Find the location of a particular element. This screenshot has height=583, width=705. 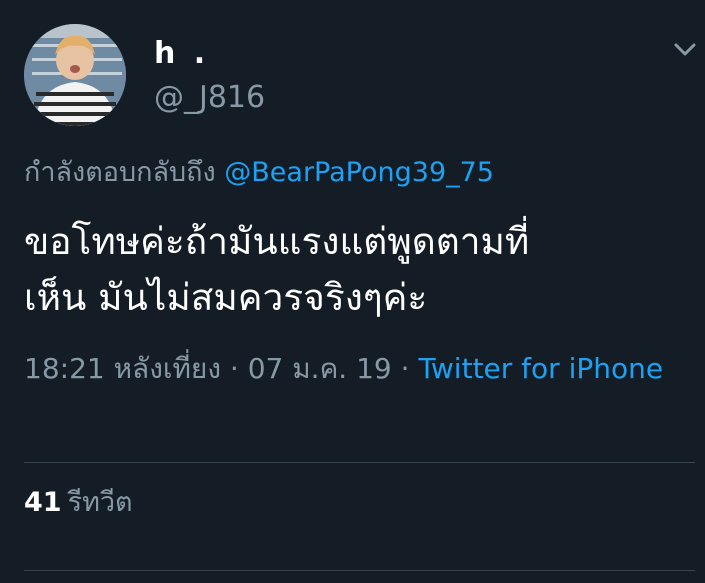

chevron-down-icon is located at coordinates (685, 49).